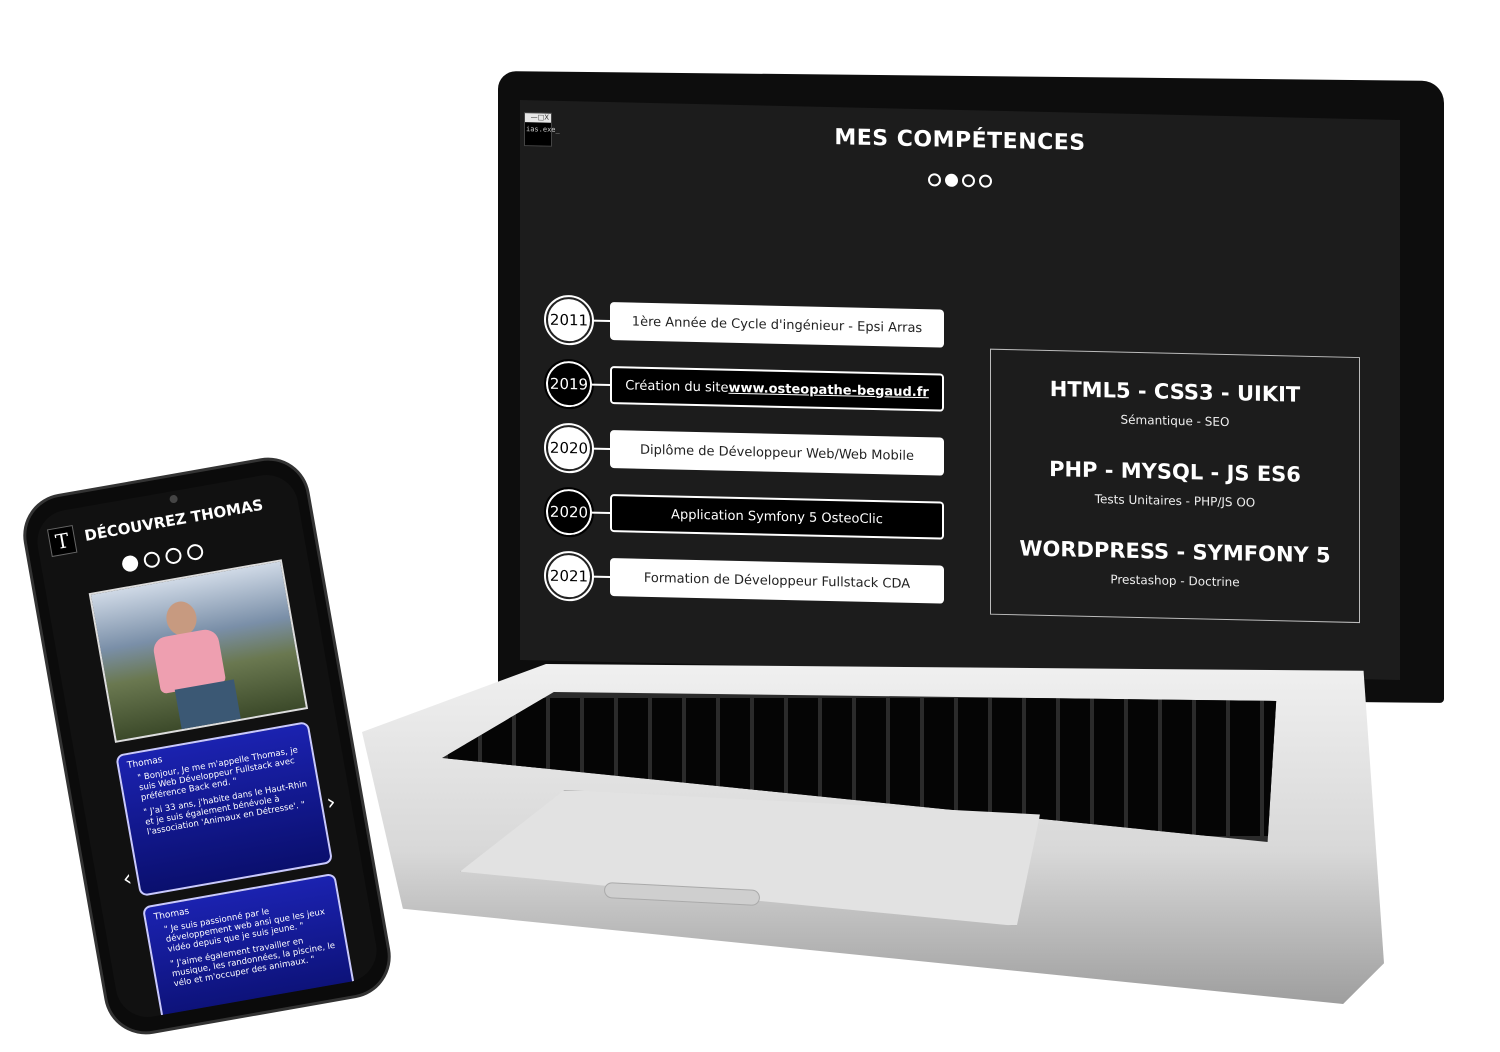  Describe the element at coordinates (1175, 552) in the screenshot. I see `skill-heading: WORDPRESS - SYMFONY 5` at that location.